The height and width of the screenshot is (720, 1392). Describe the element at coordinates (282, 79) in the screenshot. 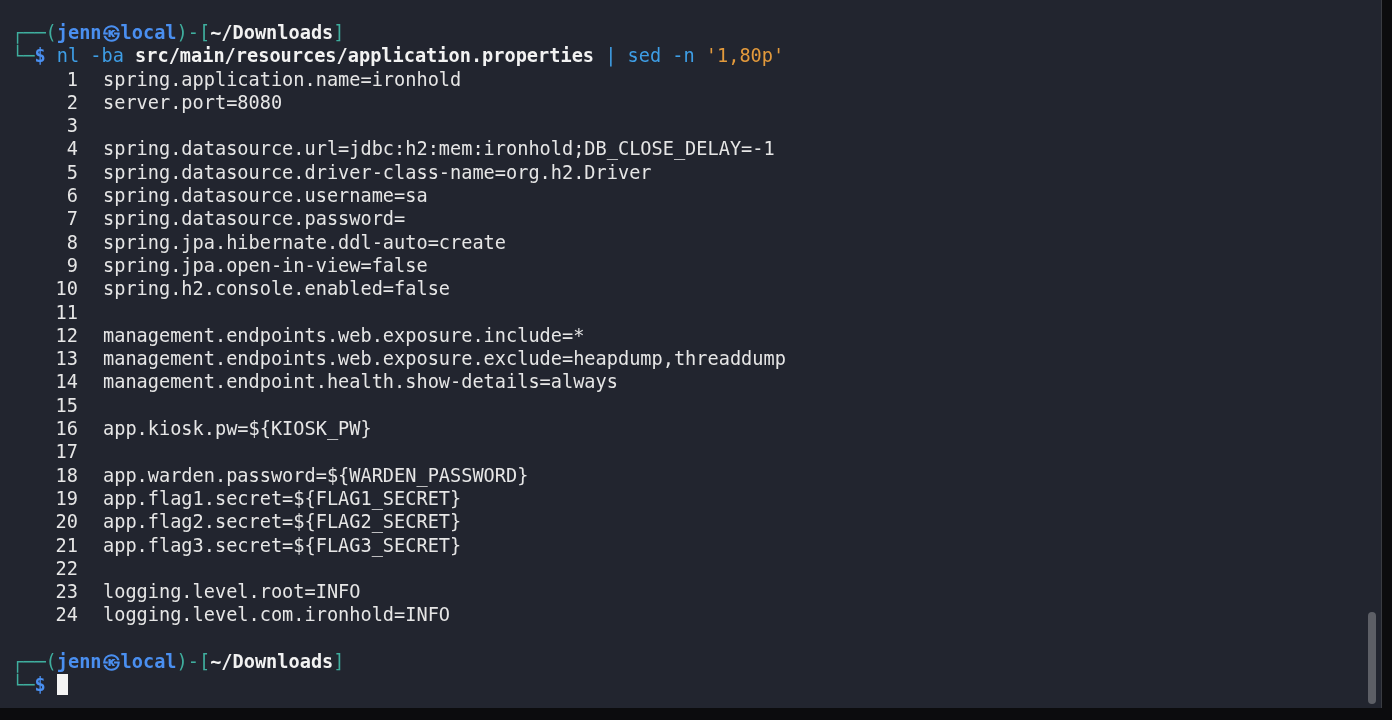

I see `output-line: spring.application.name=ironhold` at that location.